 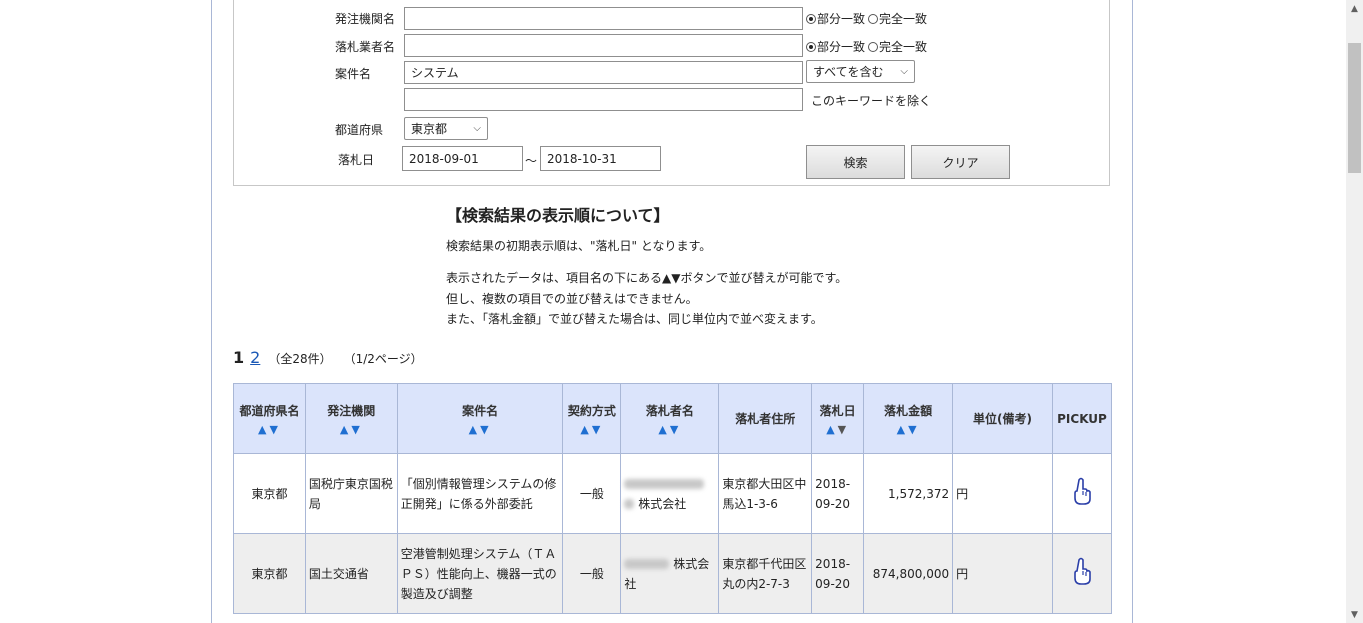 I want to click on header-agency: 発注機関 ▲▼, so click(x=351, y=418).